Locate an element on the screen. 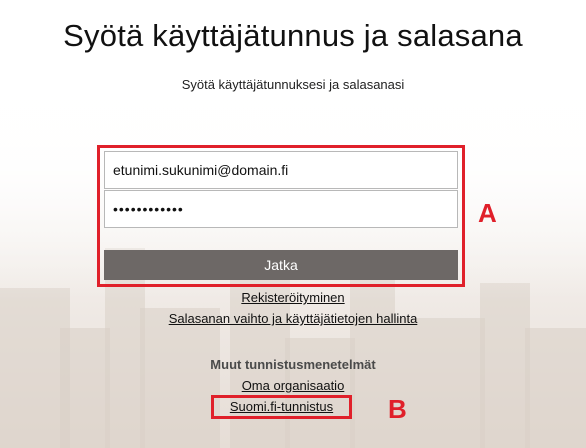 The height and width of the screenshot is (448, 586). suomi-fi-link: Suomi.fi-tunnistus is located at coordinates (281, 407).